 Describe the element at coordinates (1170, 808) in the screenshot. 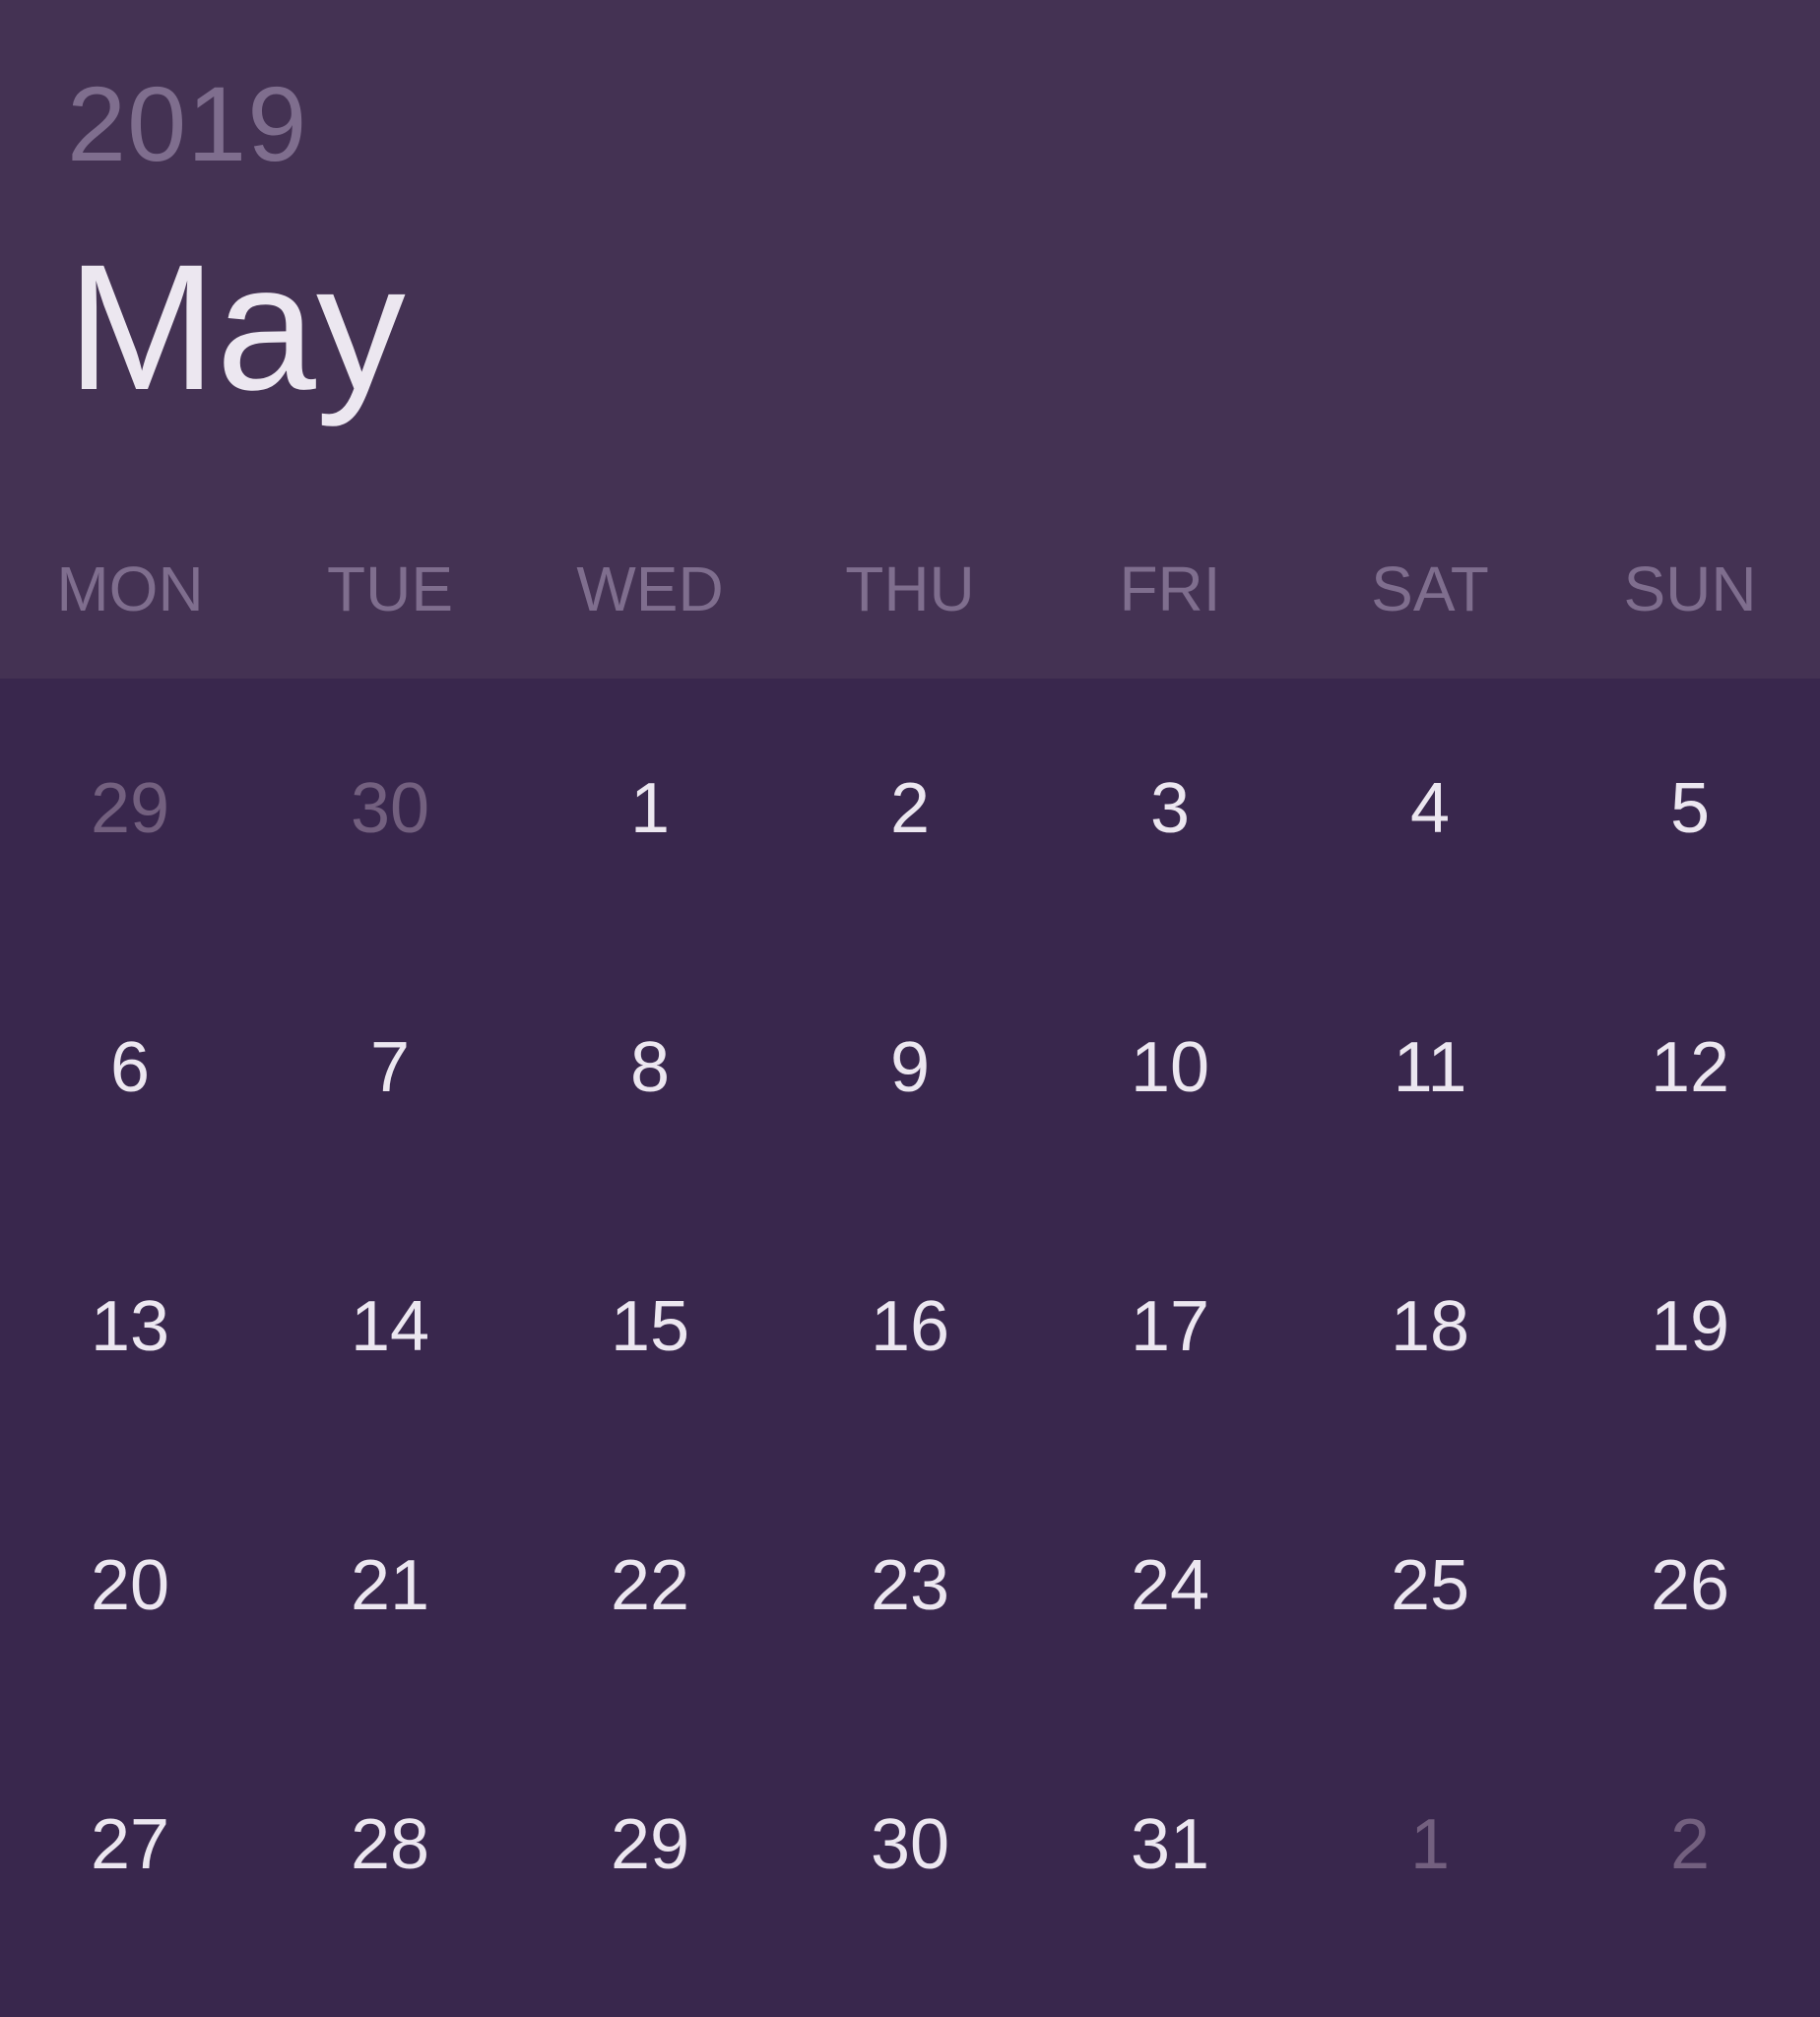

I see `day-cell: 3` at that location.